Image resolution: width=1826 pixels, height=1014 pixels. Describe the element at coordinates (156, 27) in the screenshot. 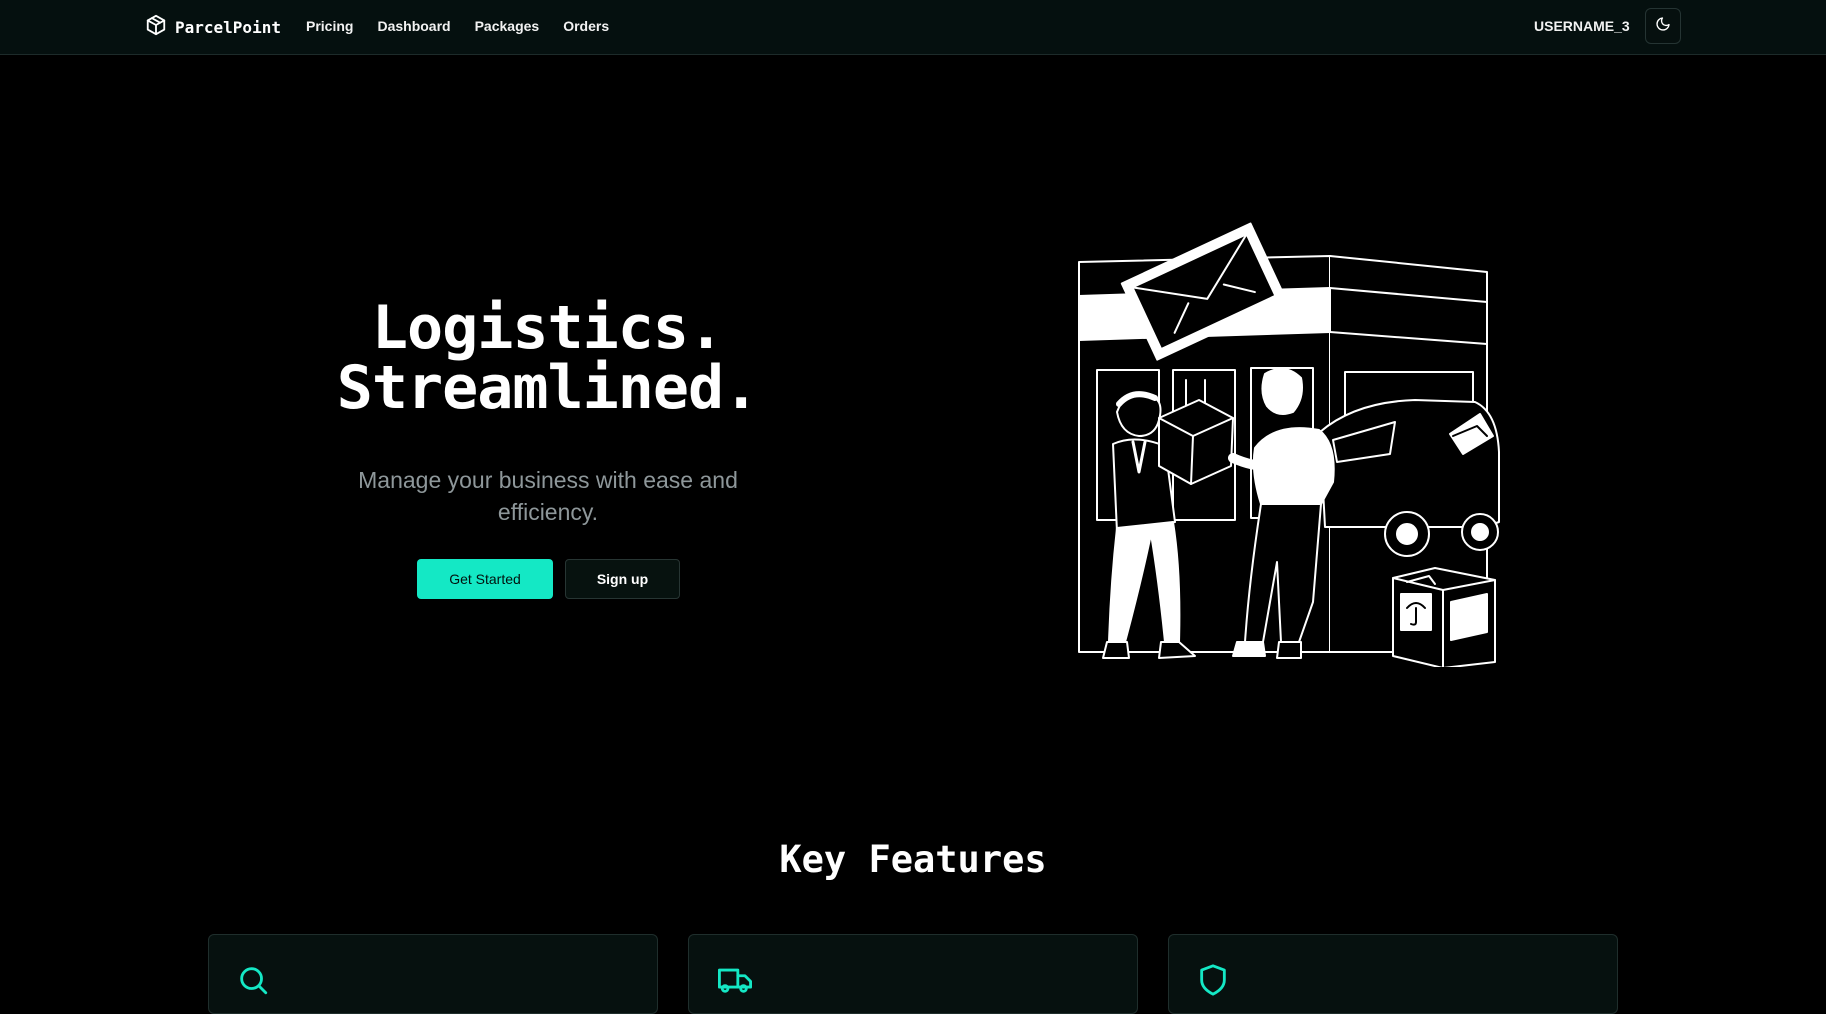

I see `package-icon` at that location.